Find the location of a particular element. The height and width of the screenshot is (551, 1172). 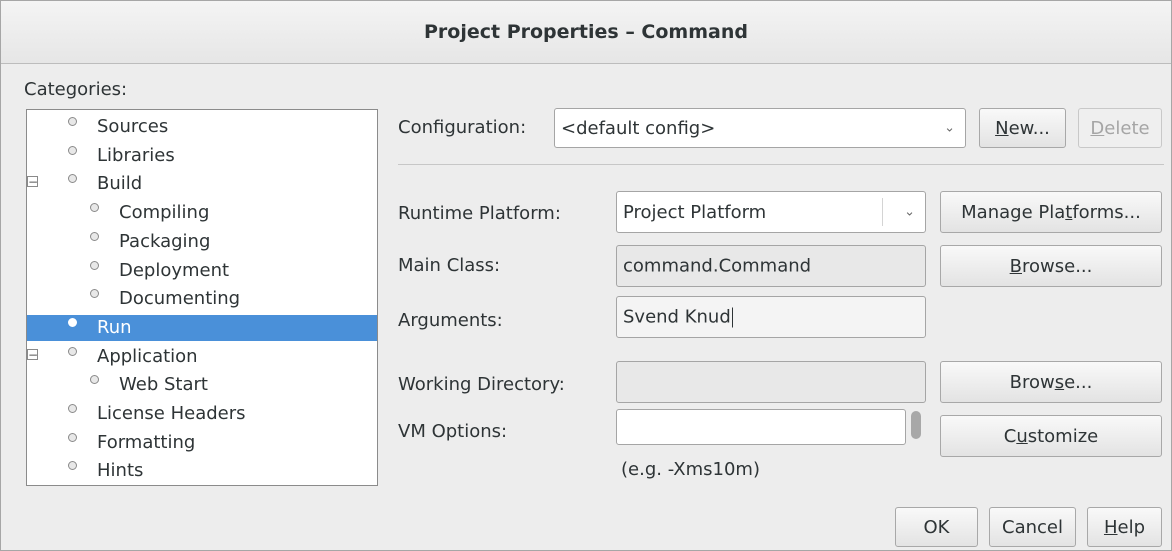

cancel-button: Cancel is located at coordinates (1032, 527).